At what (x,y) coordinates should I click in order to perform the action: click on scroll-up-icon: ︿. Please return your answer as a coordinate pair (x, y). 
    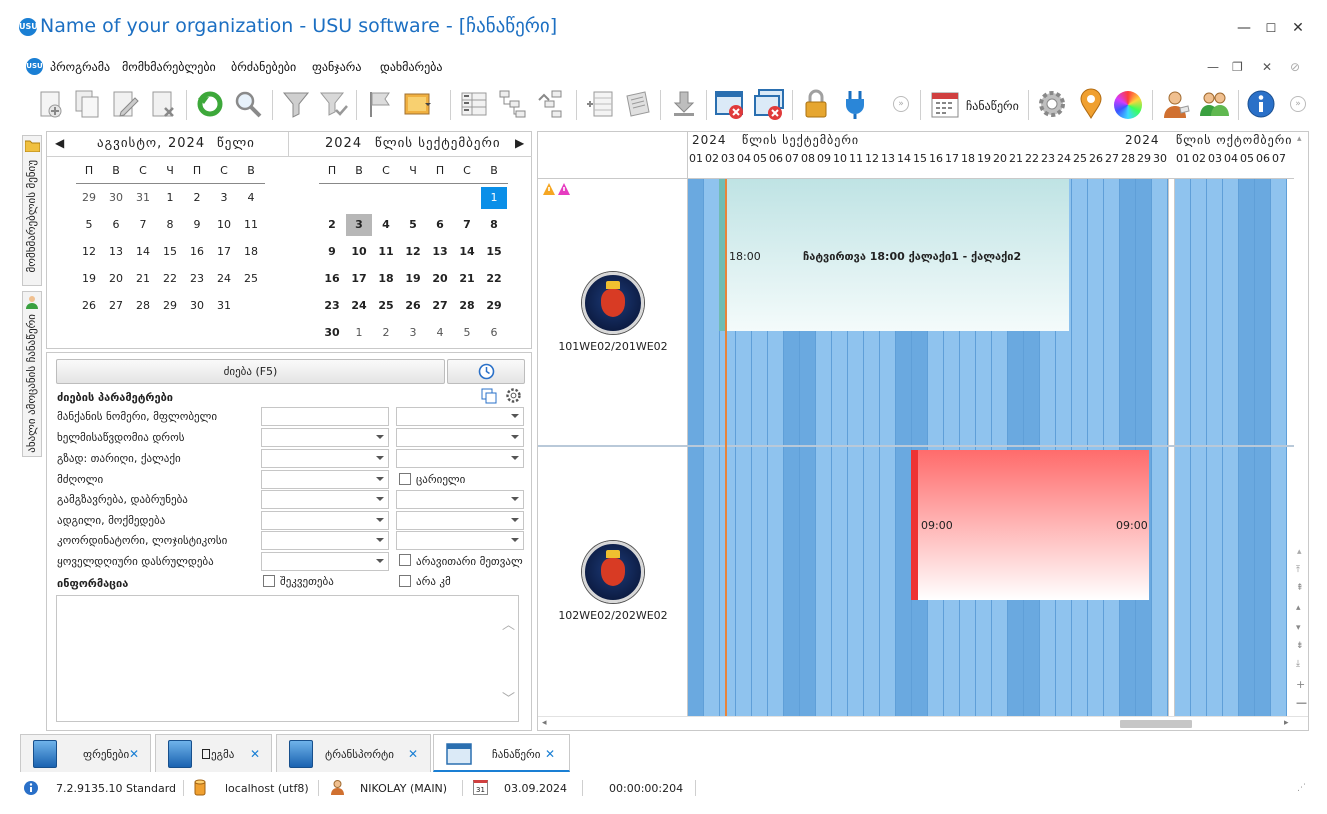
    Looking at the image, I should click on (508, 623).